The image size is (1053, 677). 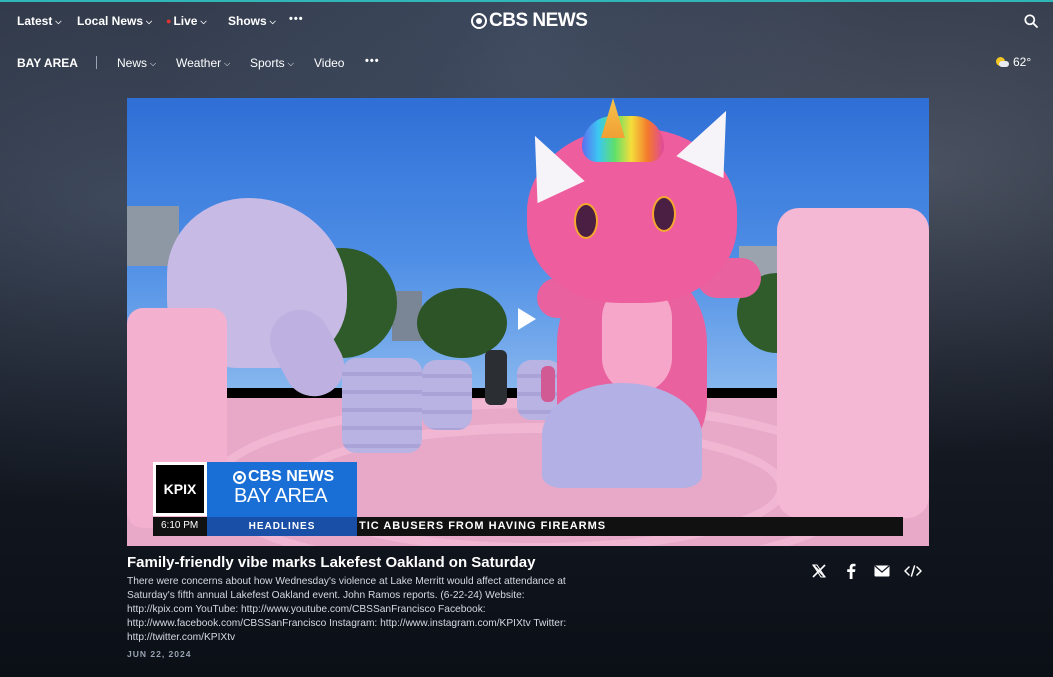 I want to click on nav-live: ● Live ⌵, so click(x=186, y=21).